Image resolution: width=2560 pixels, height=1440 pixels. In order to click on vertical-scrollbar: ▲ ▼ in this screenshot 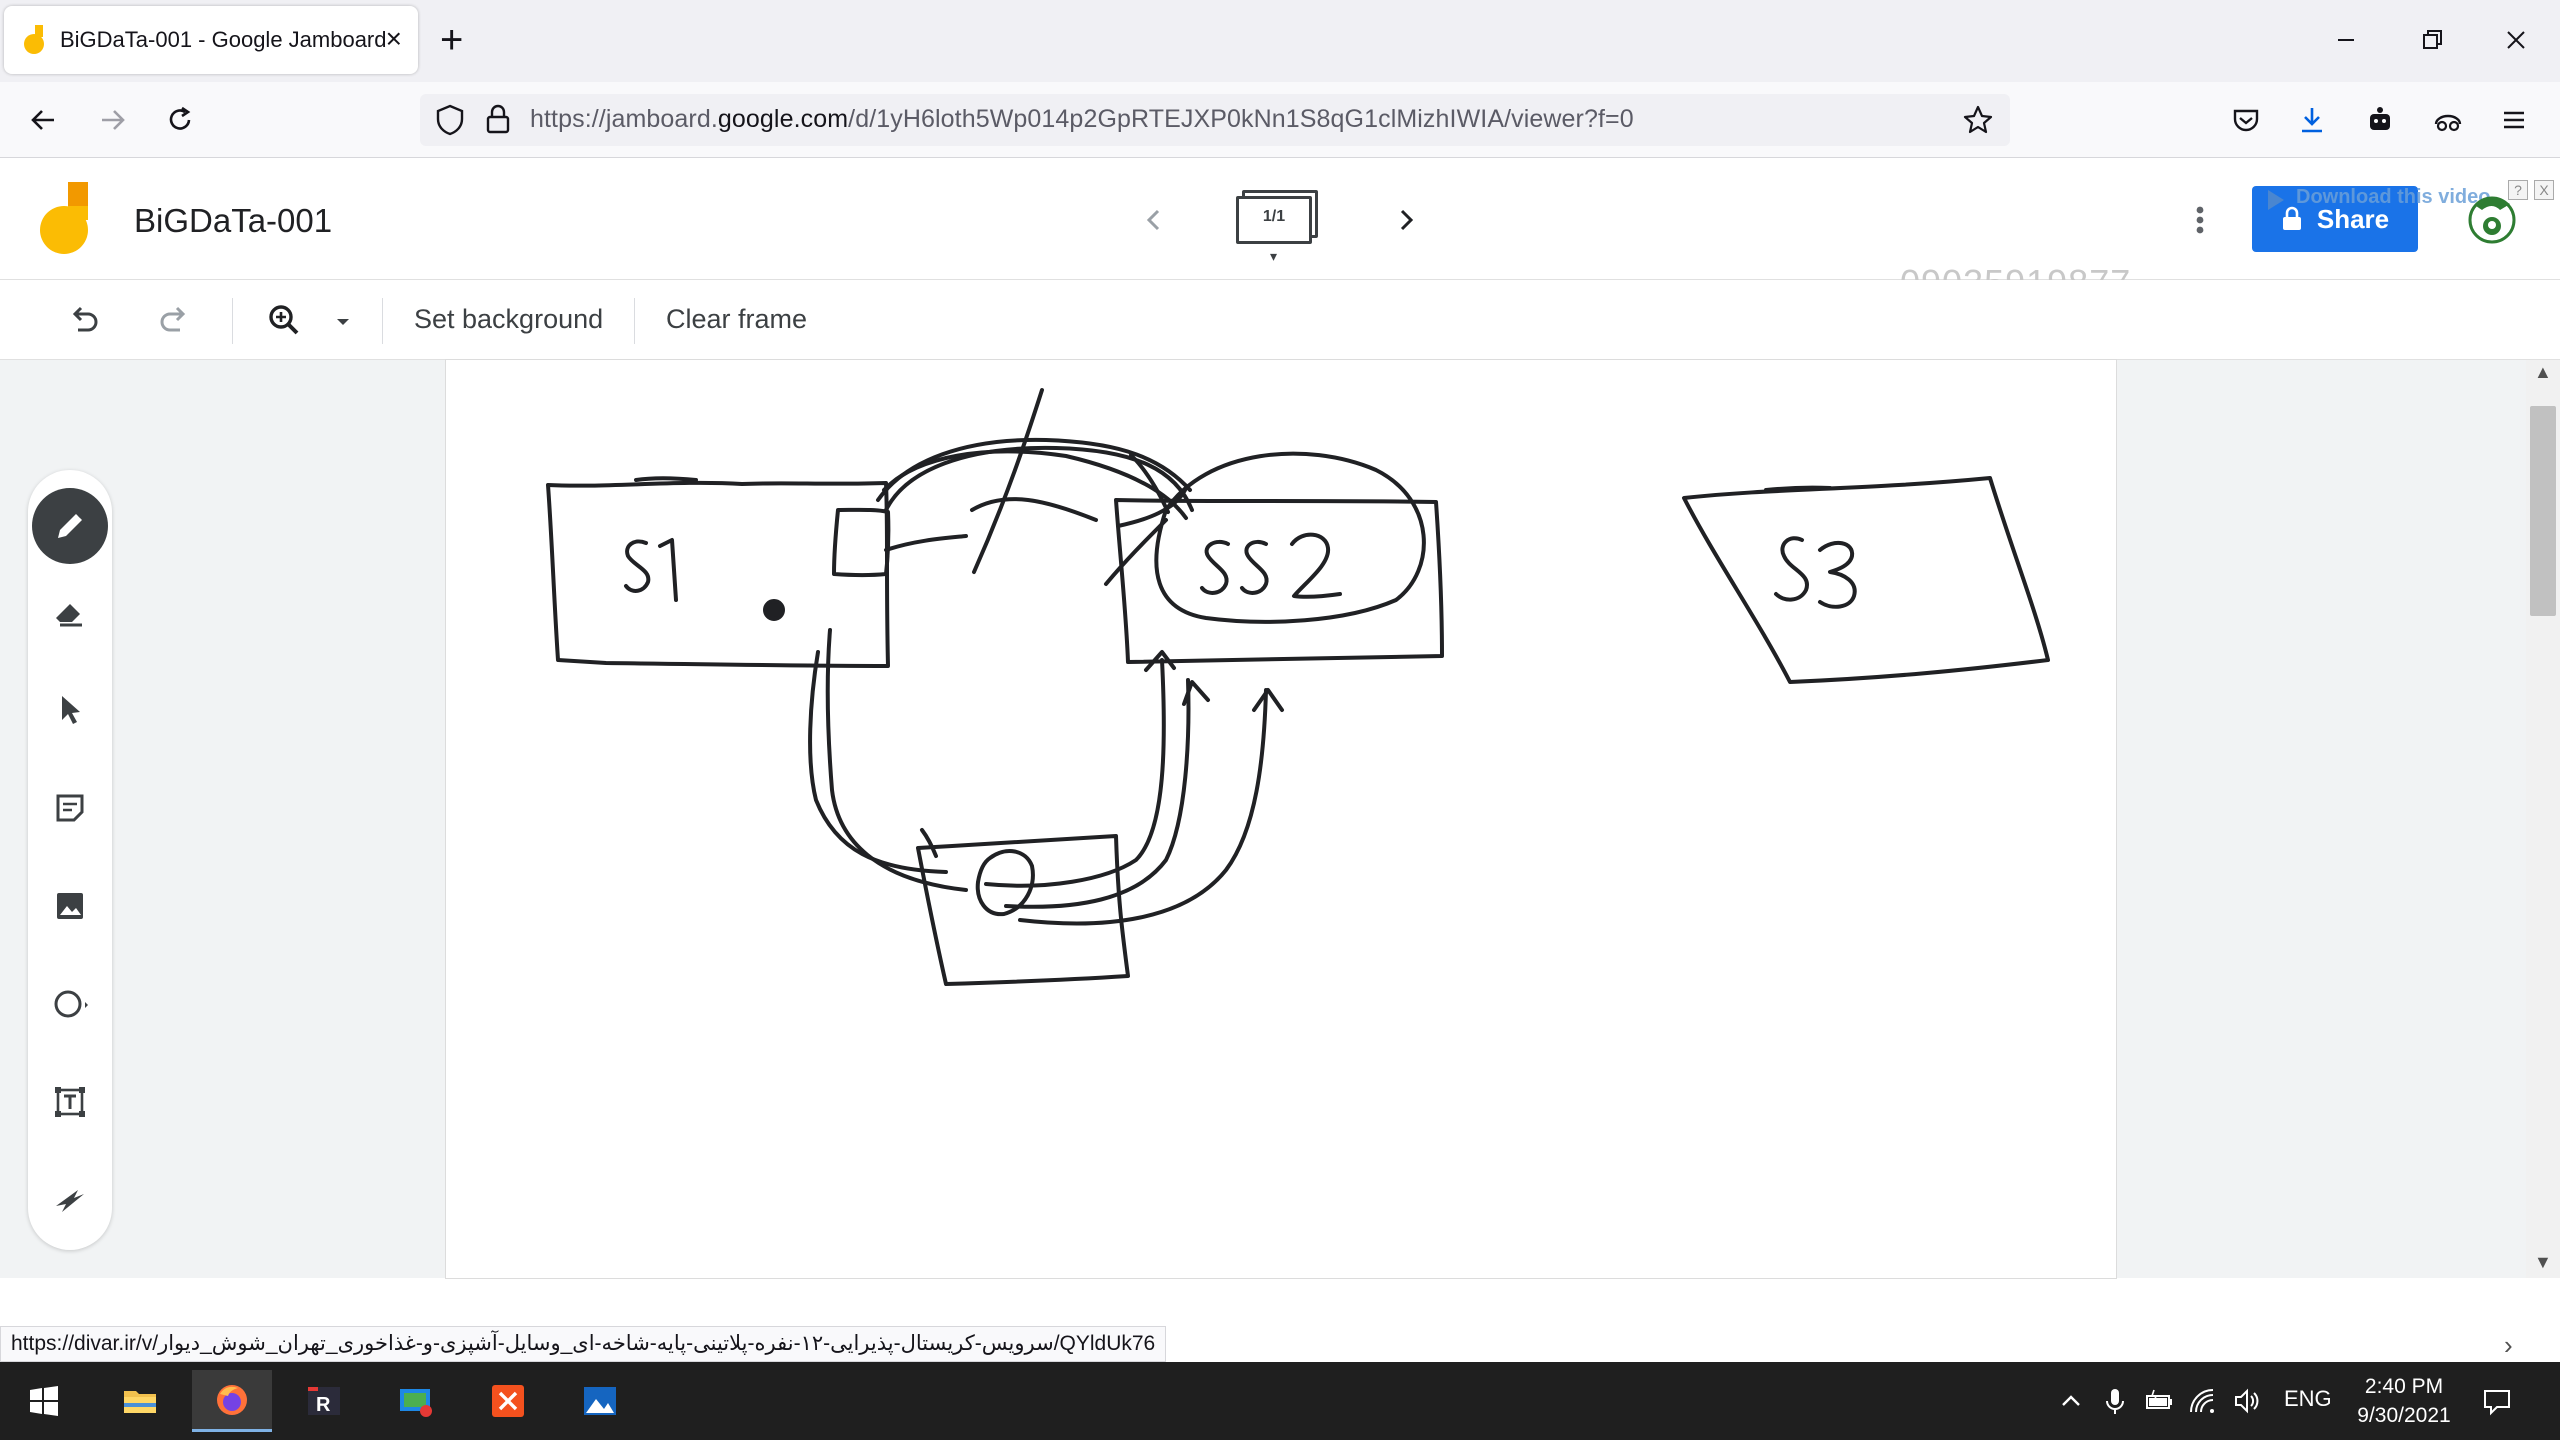, I will do `click(2543, 819)`.